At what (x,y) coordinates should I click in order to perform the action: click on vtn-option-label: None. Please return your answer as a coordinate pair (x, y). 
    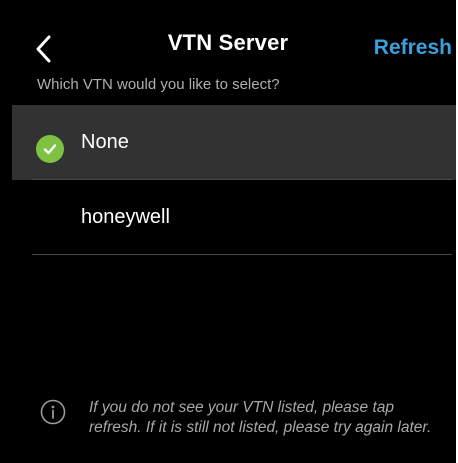
    Looking at the image, I should click on (105, 142).